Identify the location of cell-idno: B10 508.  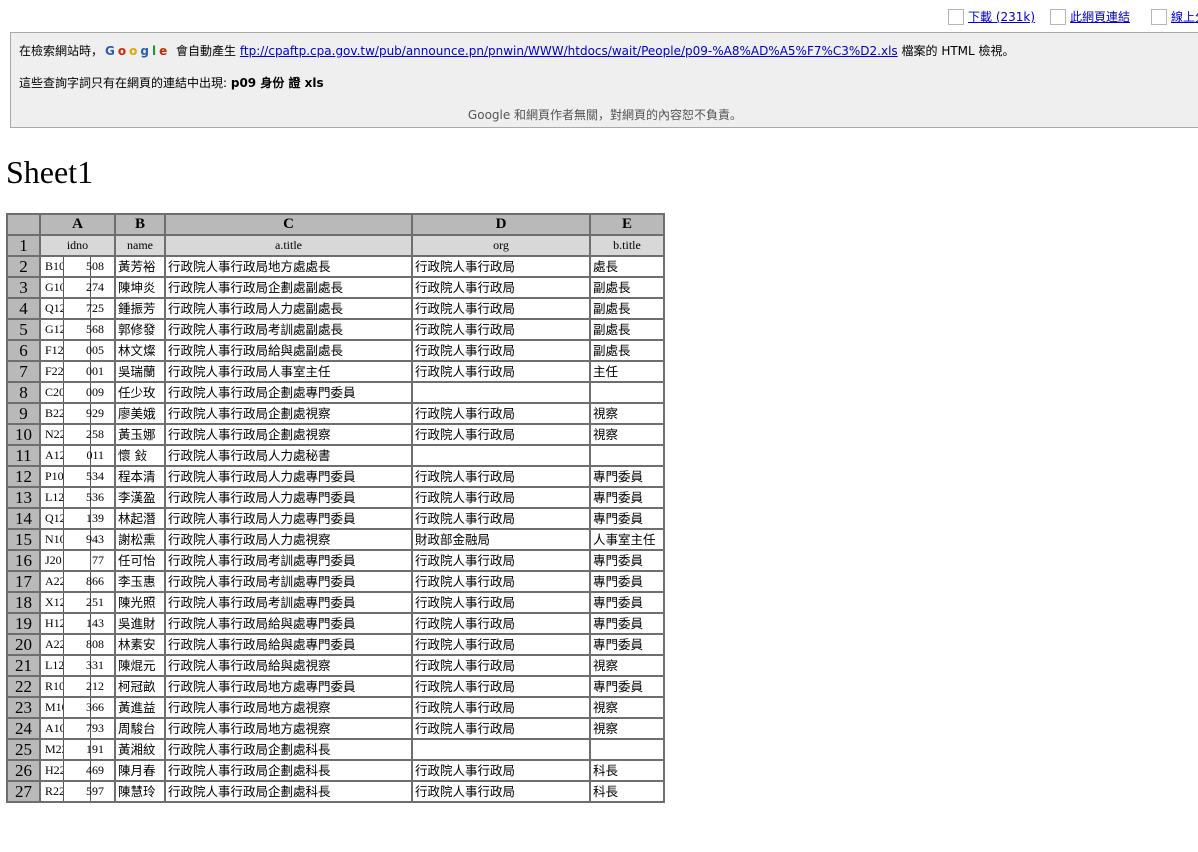
(77, 266).